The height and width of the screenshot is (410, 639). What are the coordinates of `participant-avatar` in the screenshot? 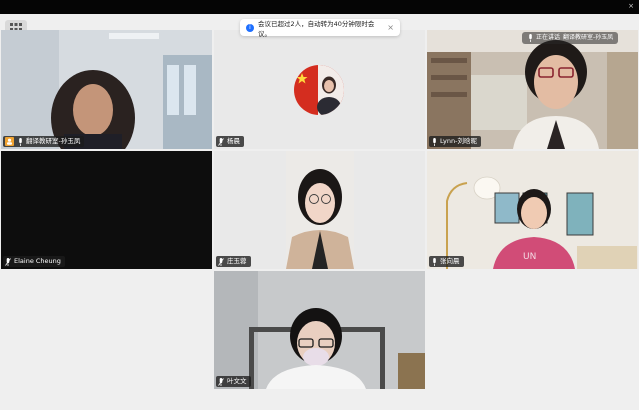 It's located at (319, 90).